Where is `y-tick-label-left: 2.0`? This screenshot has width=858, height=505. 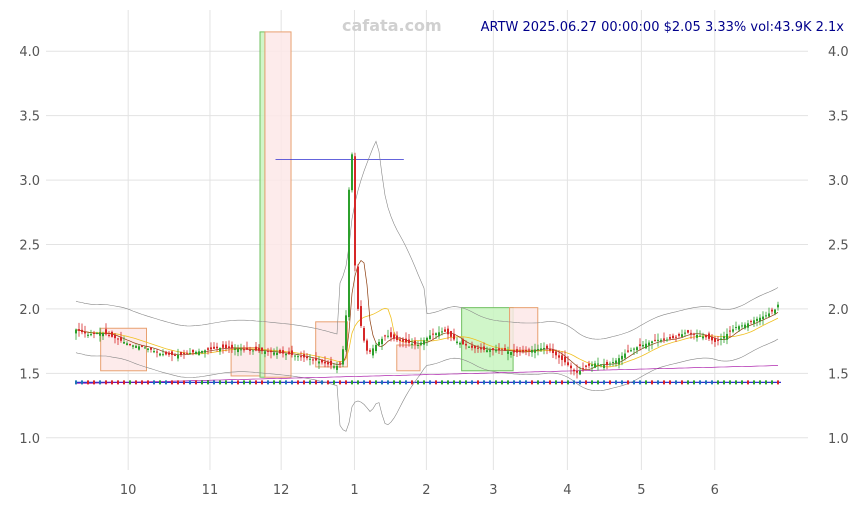
y-tick-label-left: 2.0 is located at coordinates (29, 310).